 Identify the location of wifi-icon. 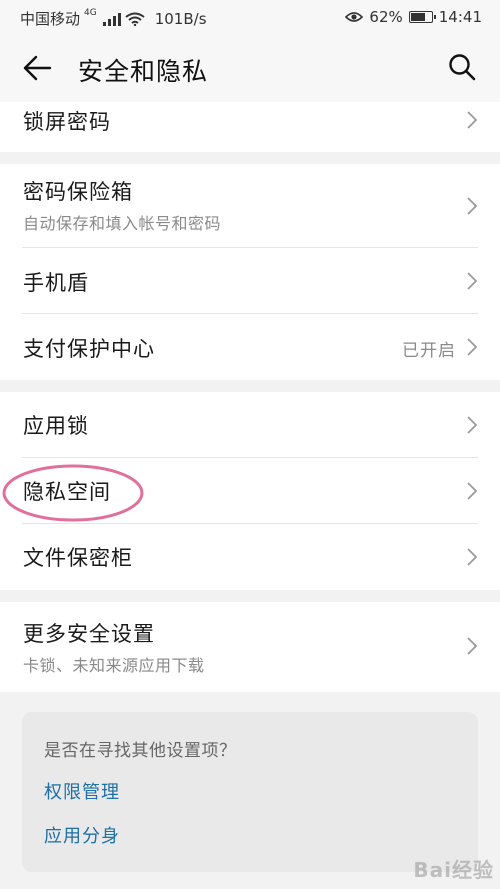
(135, 19).